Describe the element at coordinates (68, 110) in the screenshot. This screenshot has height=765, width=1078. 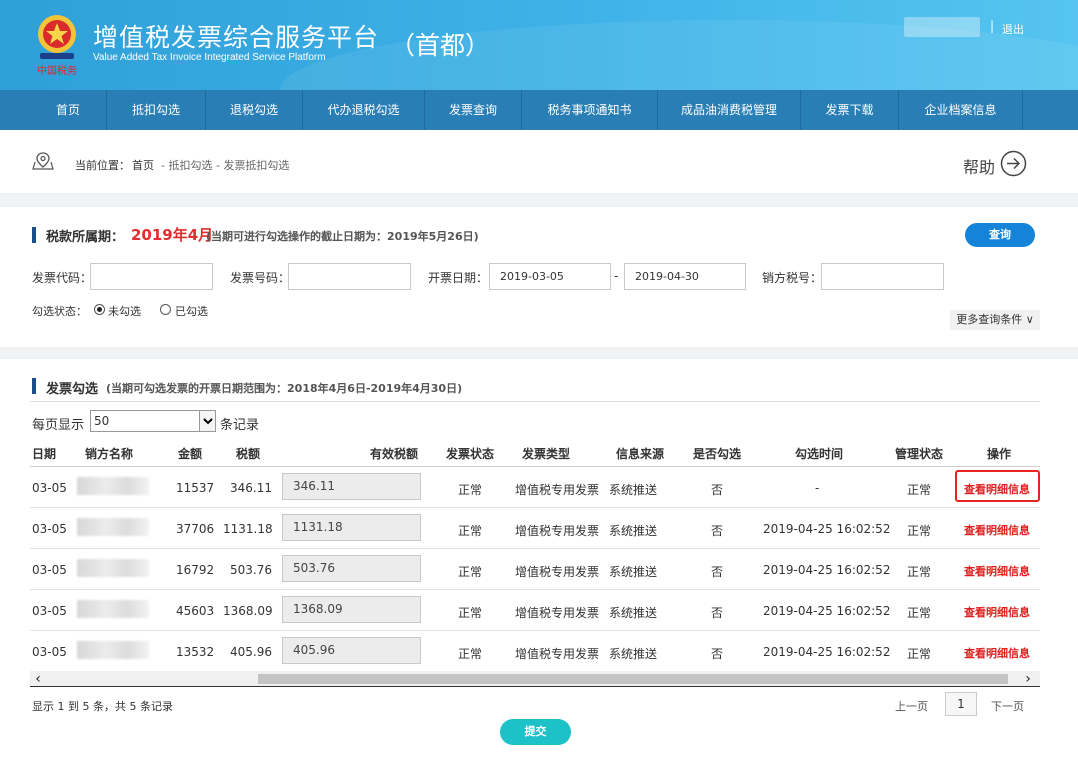
I see `nav-tab-home: 首页` at that location.